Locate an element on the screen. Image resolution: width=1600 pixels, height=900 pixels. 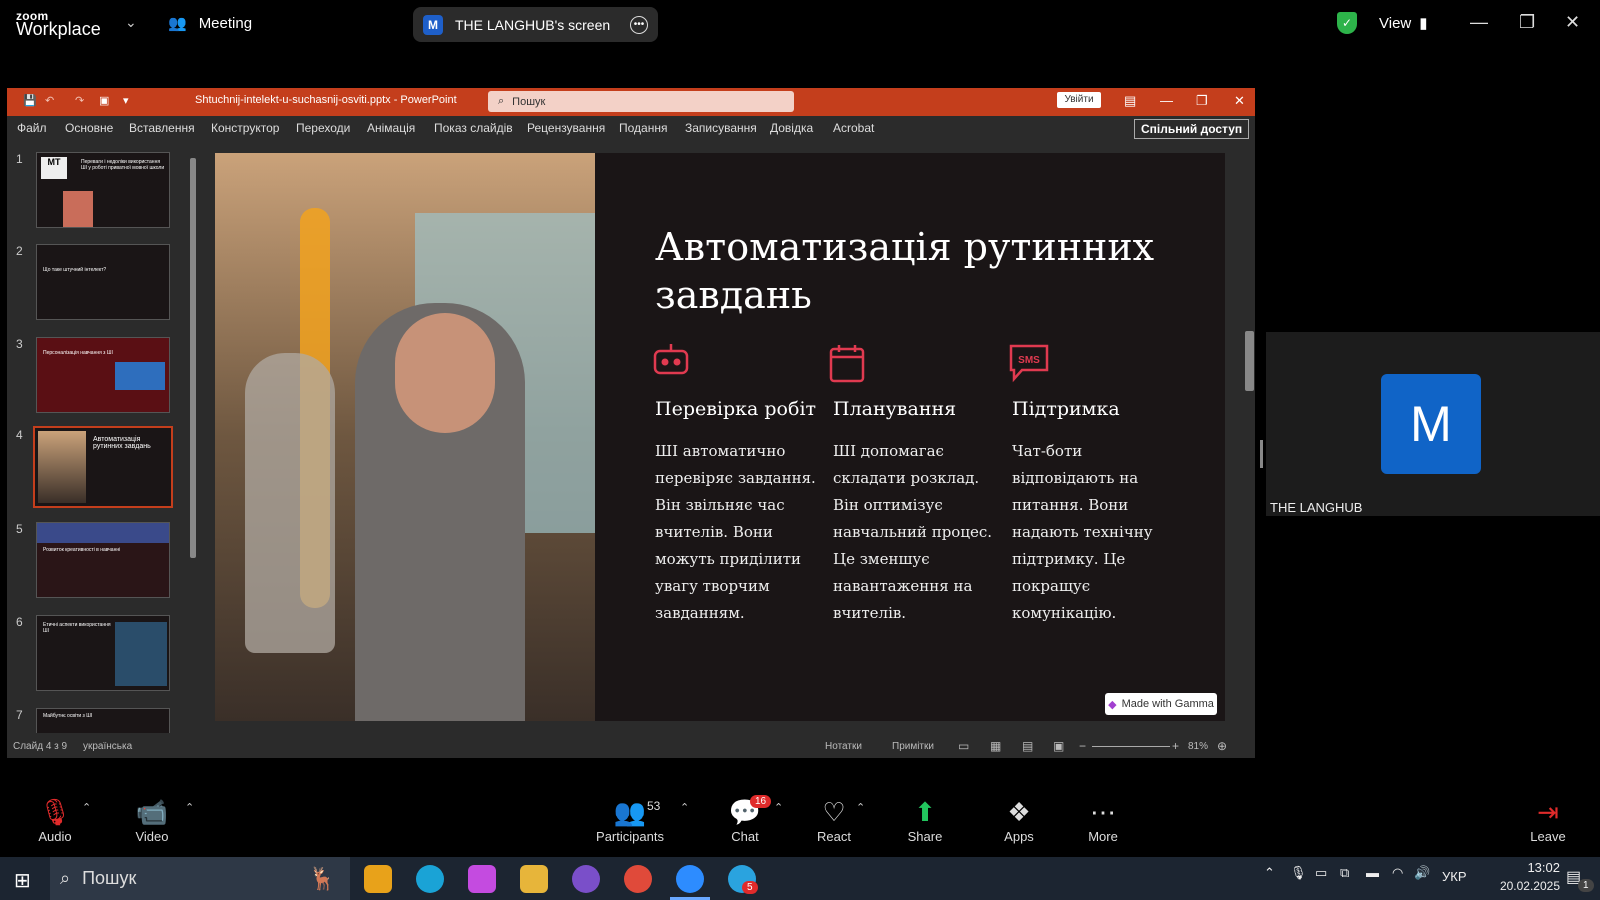
login-button: Увійти is located at coordinates (1079, 100).